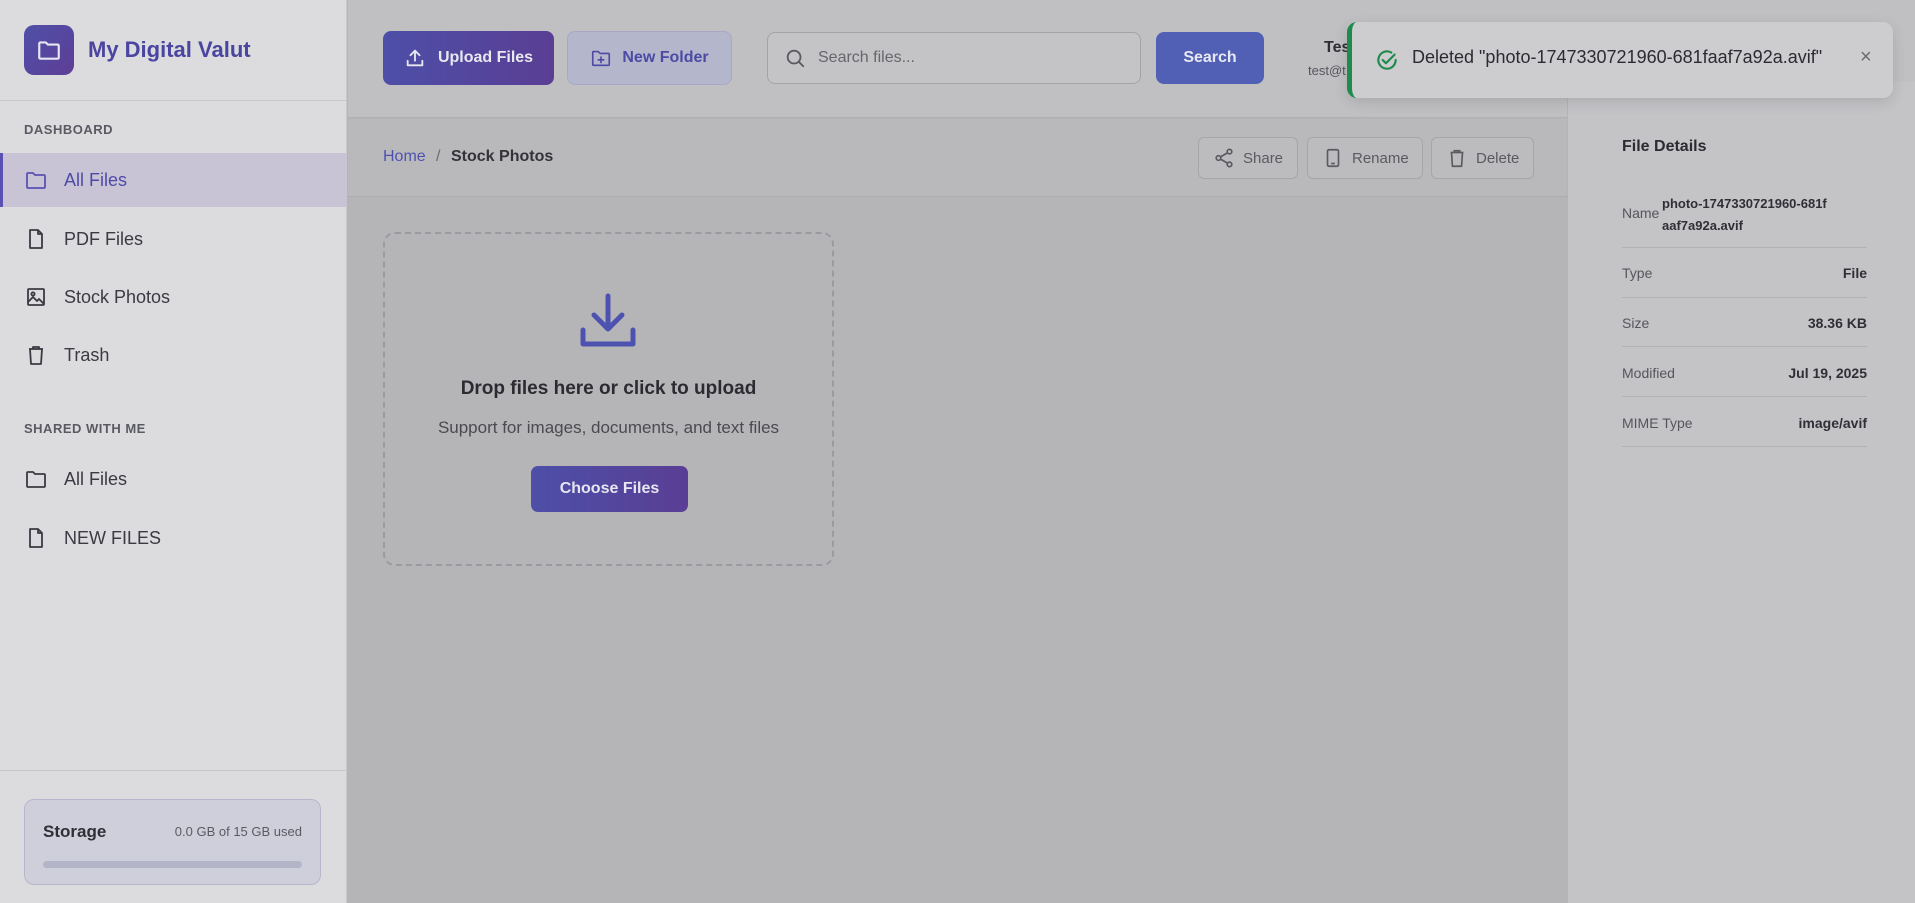  I want to click on upload-icon, so click(415, 58).